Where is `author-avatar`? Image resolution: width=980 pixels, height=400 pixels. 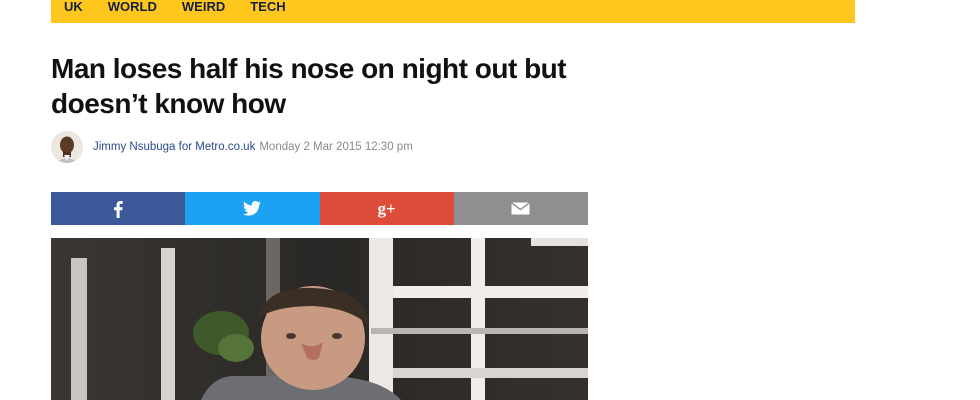 author-avatar is located at coordinates (67, 147).